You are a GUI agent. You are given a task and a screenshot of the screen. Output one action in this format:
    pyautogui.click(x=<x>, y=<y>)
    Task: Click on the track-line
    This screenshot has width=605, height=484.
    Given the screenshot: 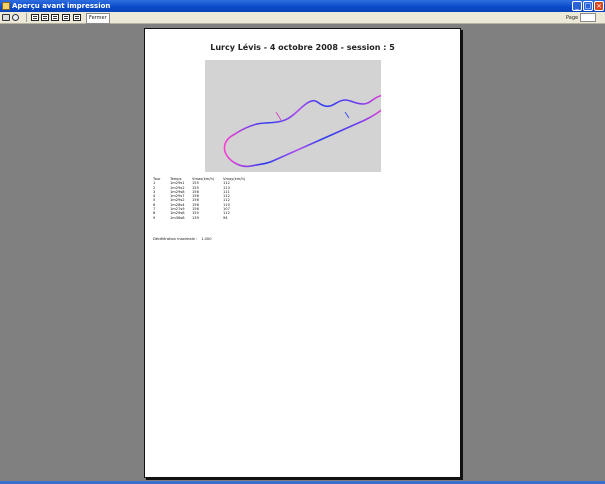 What is the action you would take?
    pyautogui.click(x=302, y=131)
    